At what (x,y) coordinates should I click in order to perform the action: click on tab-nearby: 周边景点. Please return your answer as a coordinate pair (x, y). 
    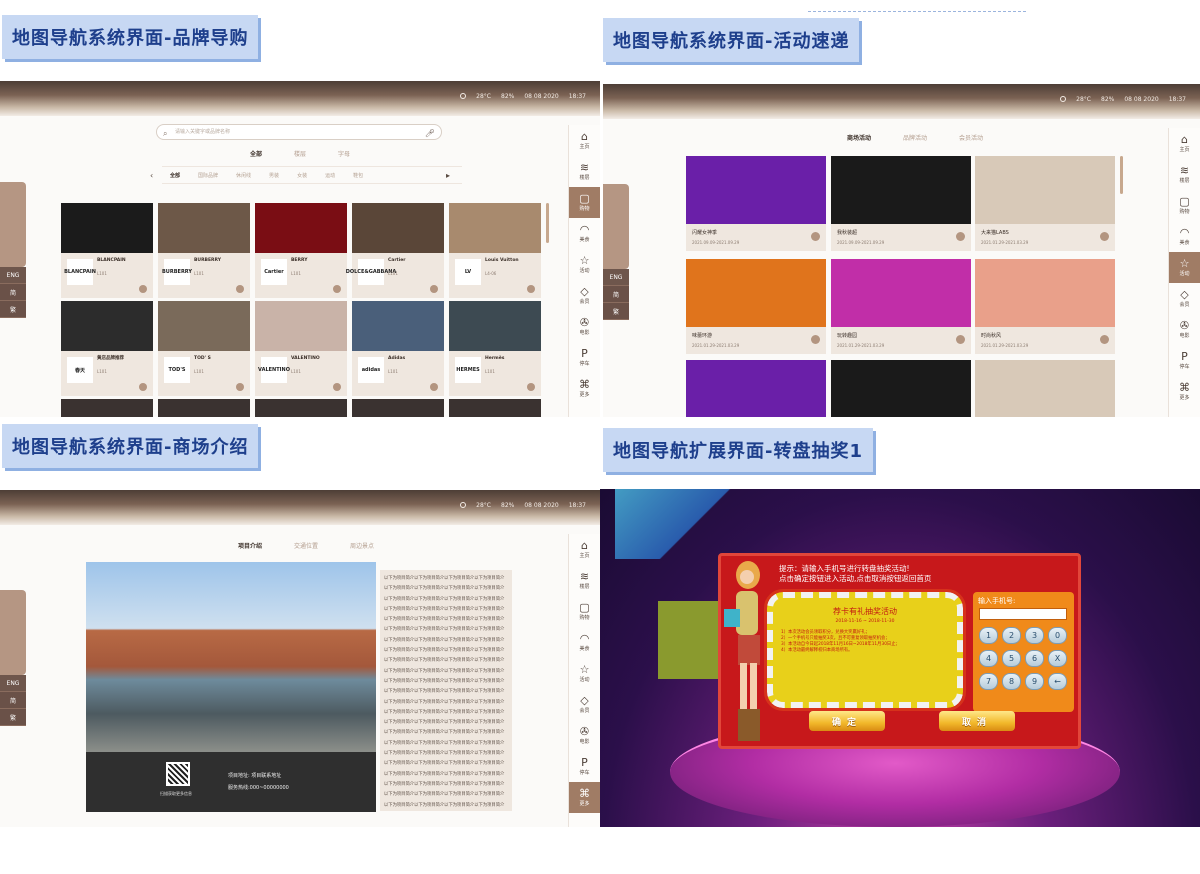
    Looking at the image, I should click on (362, 545).